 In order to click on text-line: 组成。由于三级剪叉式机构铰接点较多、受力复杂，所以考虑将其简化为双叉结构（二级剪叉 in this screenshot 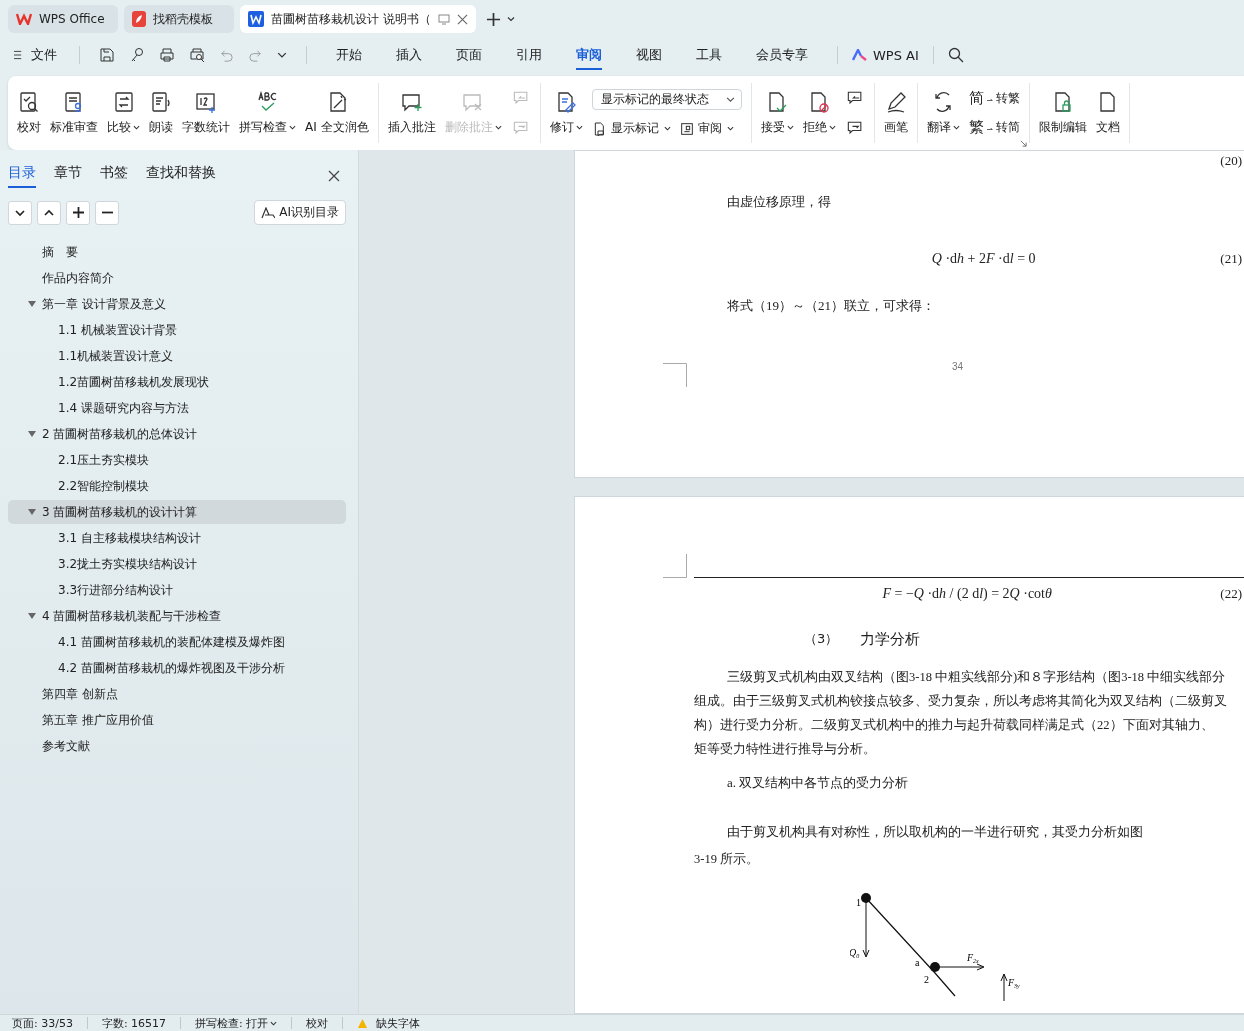, I will do `click(961, 701)`.